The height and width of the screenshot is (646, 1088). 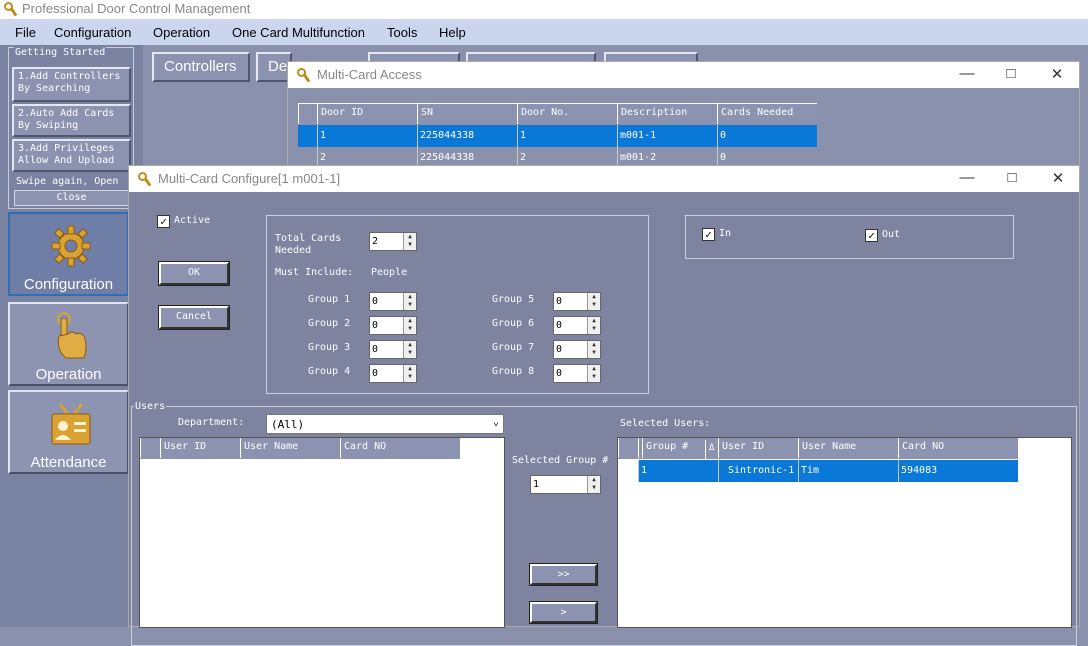 I want to click on in-checkbox: ✓, so click(x=708, y=234).